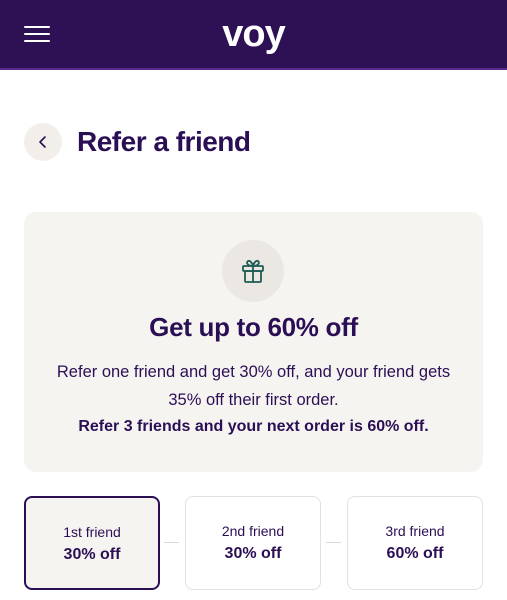  I want to click on chevron-left-icon, so click(42, 142).